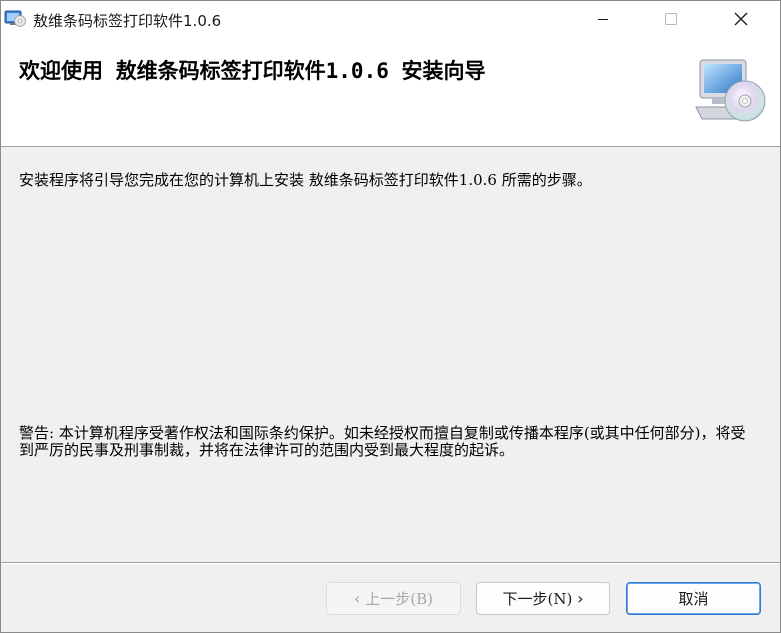 This screenshot has height=633, width=781. I want to click on maximize-icon, so click(671, 19).